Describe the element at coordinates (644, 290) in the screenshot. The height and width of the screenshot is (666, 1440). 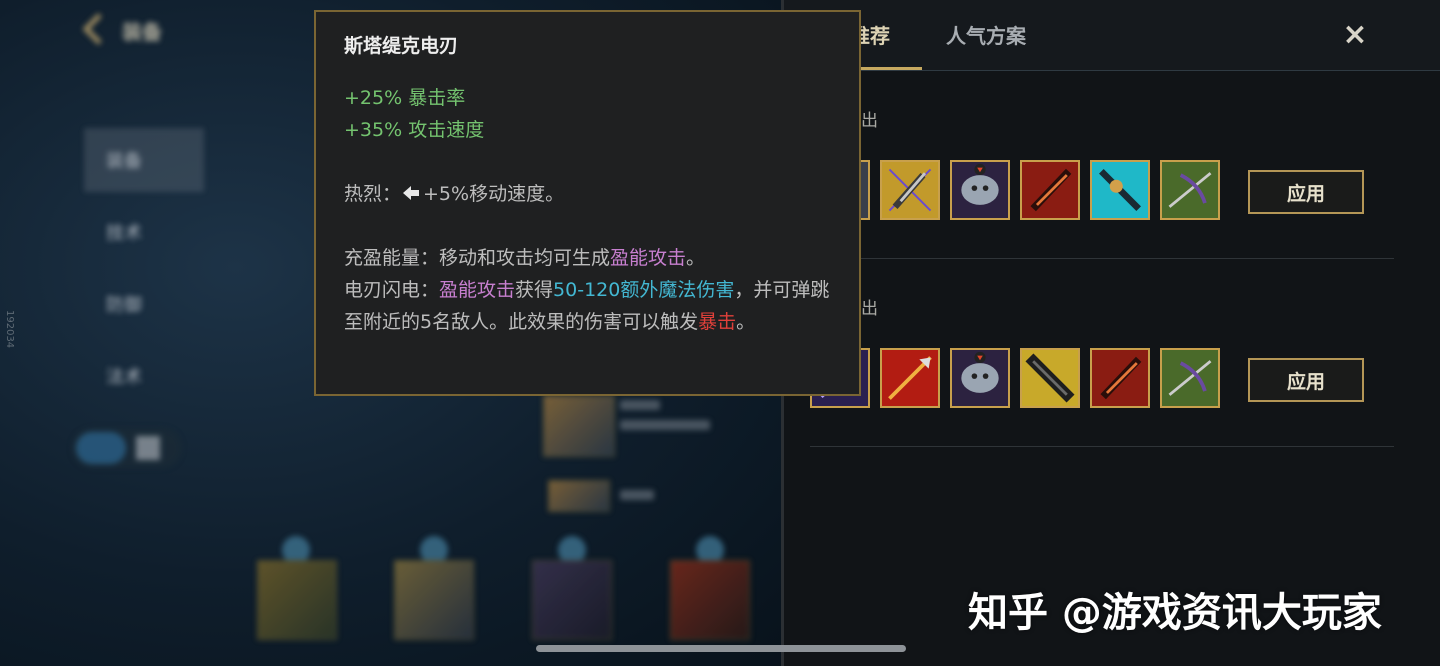
I see `damage-value: 50-120额外魔法伤害` at that location.